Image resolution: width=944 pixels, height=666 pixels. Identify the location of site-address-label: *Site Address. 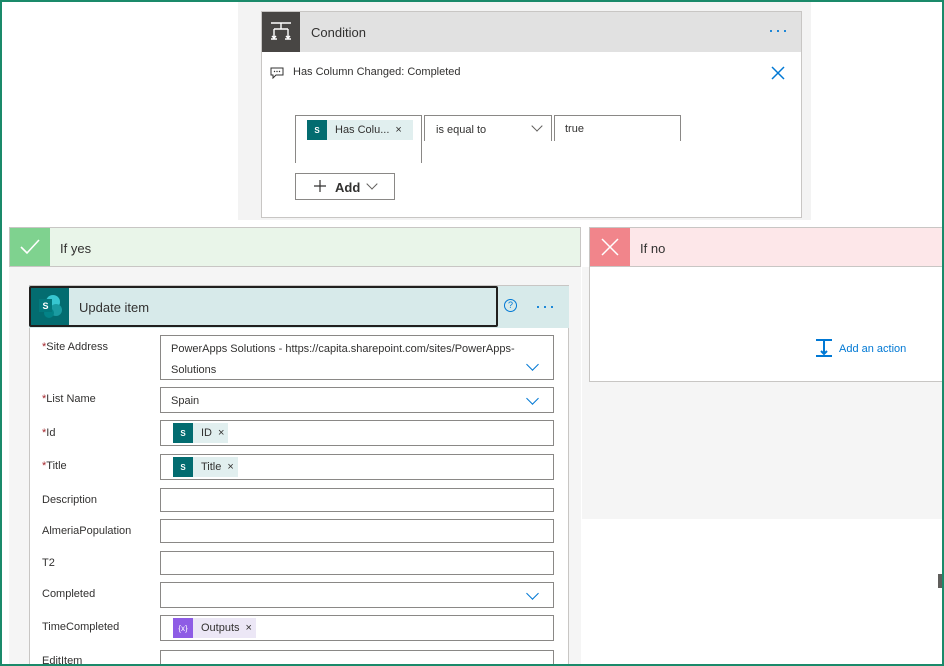
(75, 347).